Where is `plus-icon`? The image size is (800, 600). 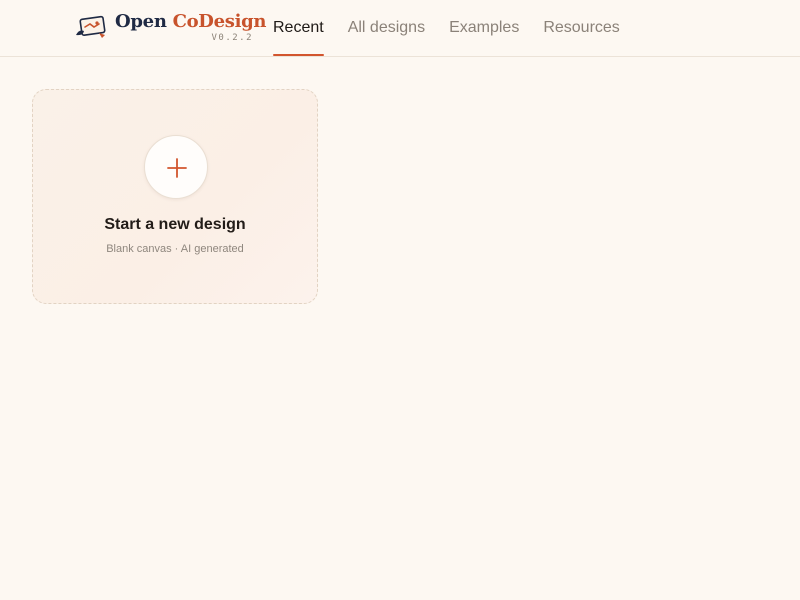 plus-icon is located at coordinates (177, 168).